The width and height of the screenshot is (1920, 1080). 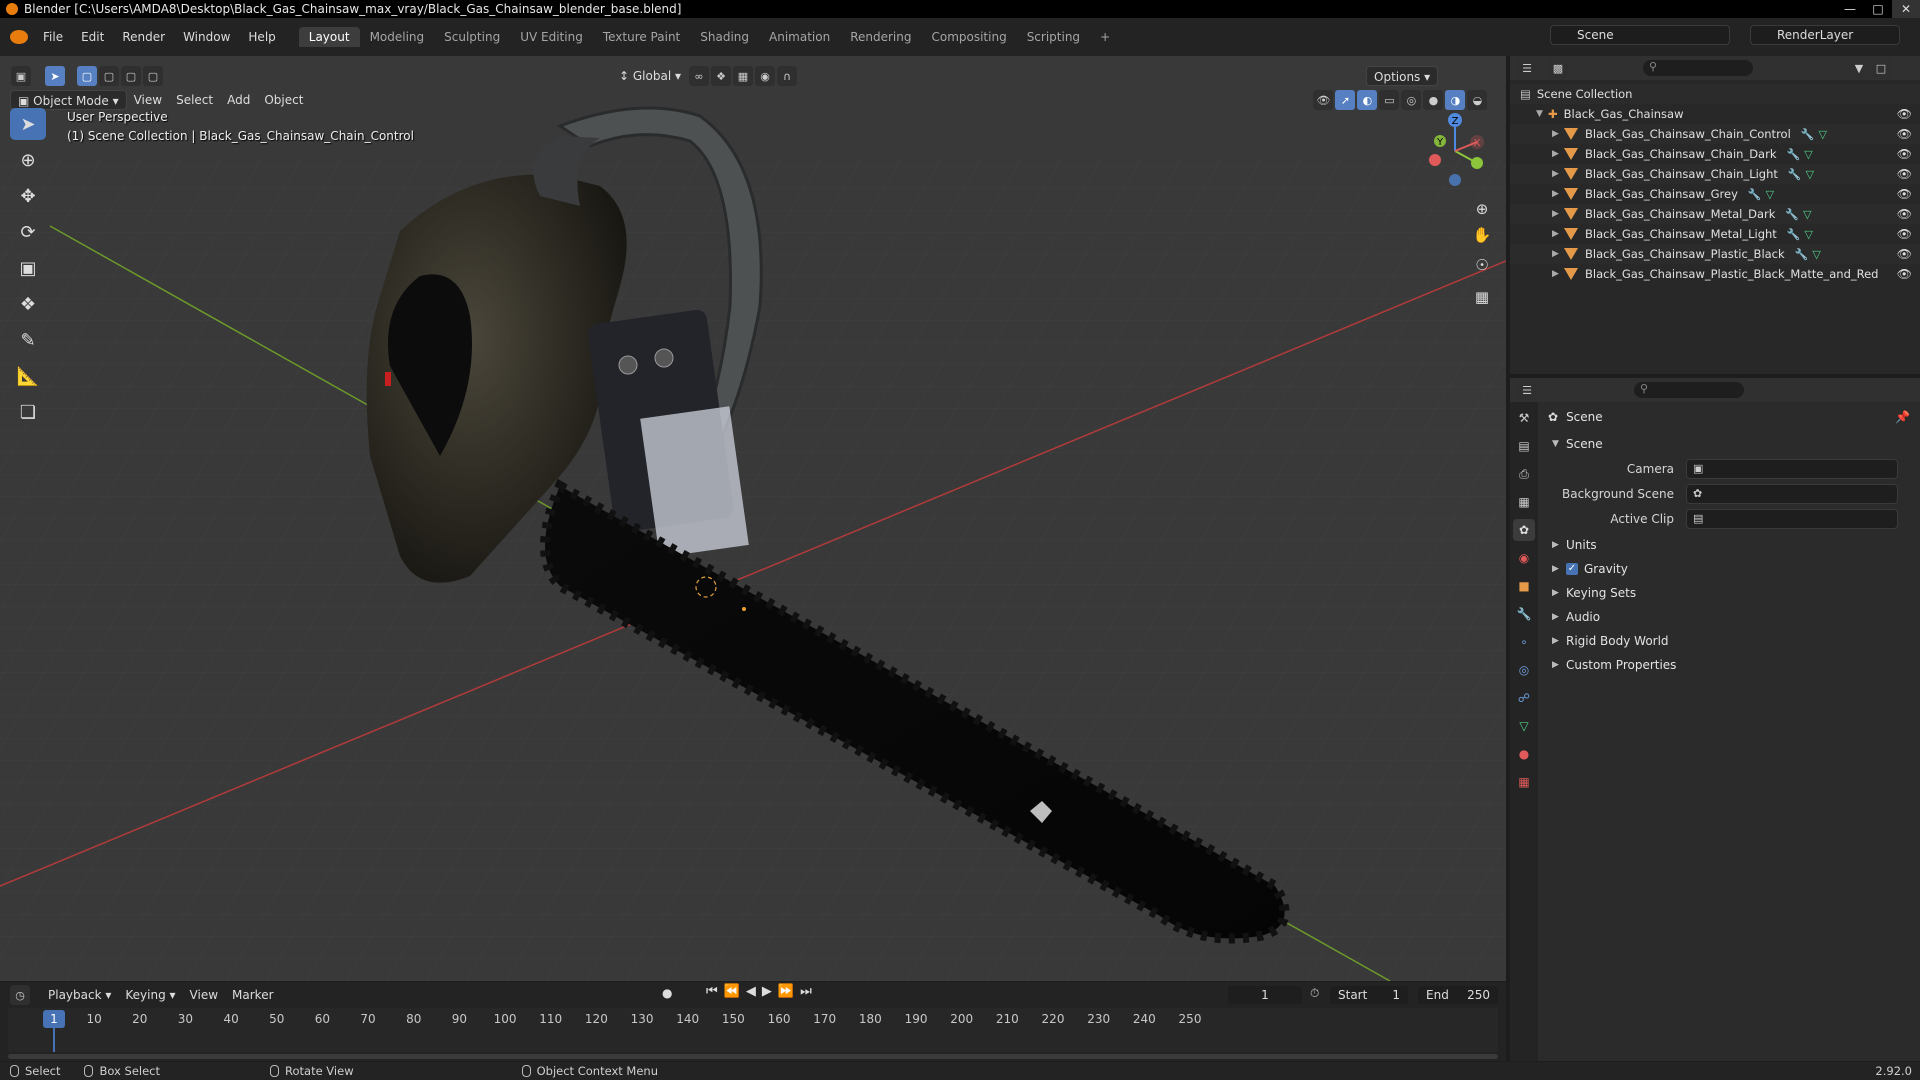 I want to click on select-mode-extend-icon: ▢, so click(x=109, y=76).